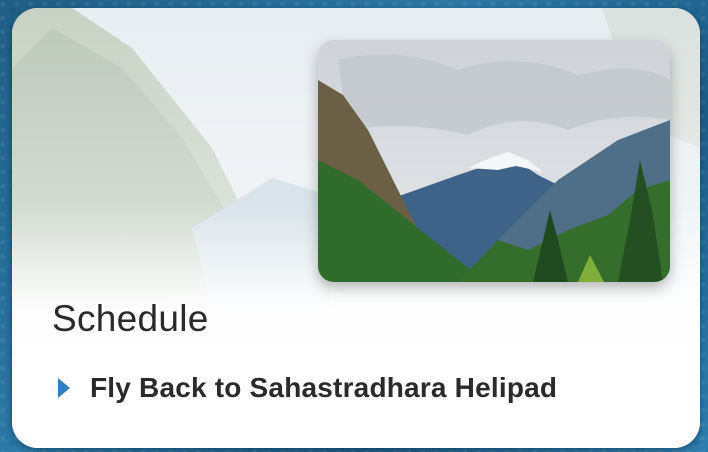  I want to click on play-bullet-icon, so click(64, 388).